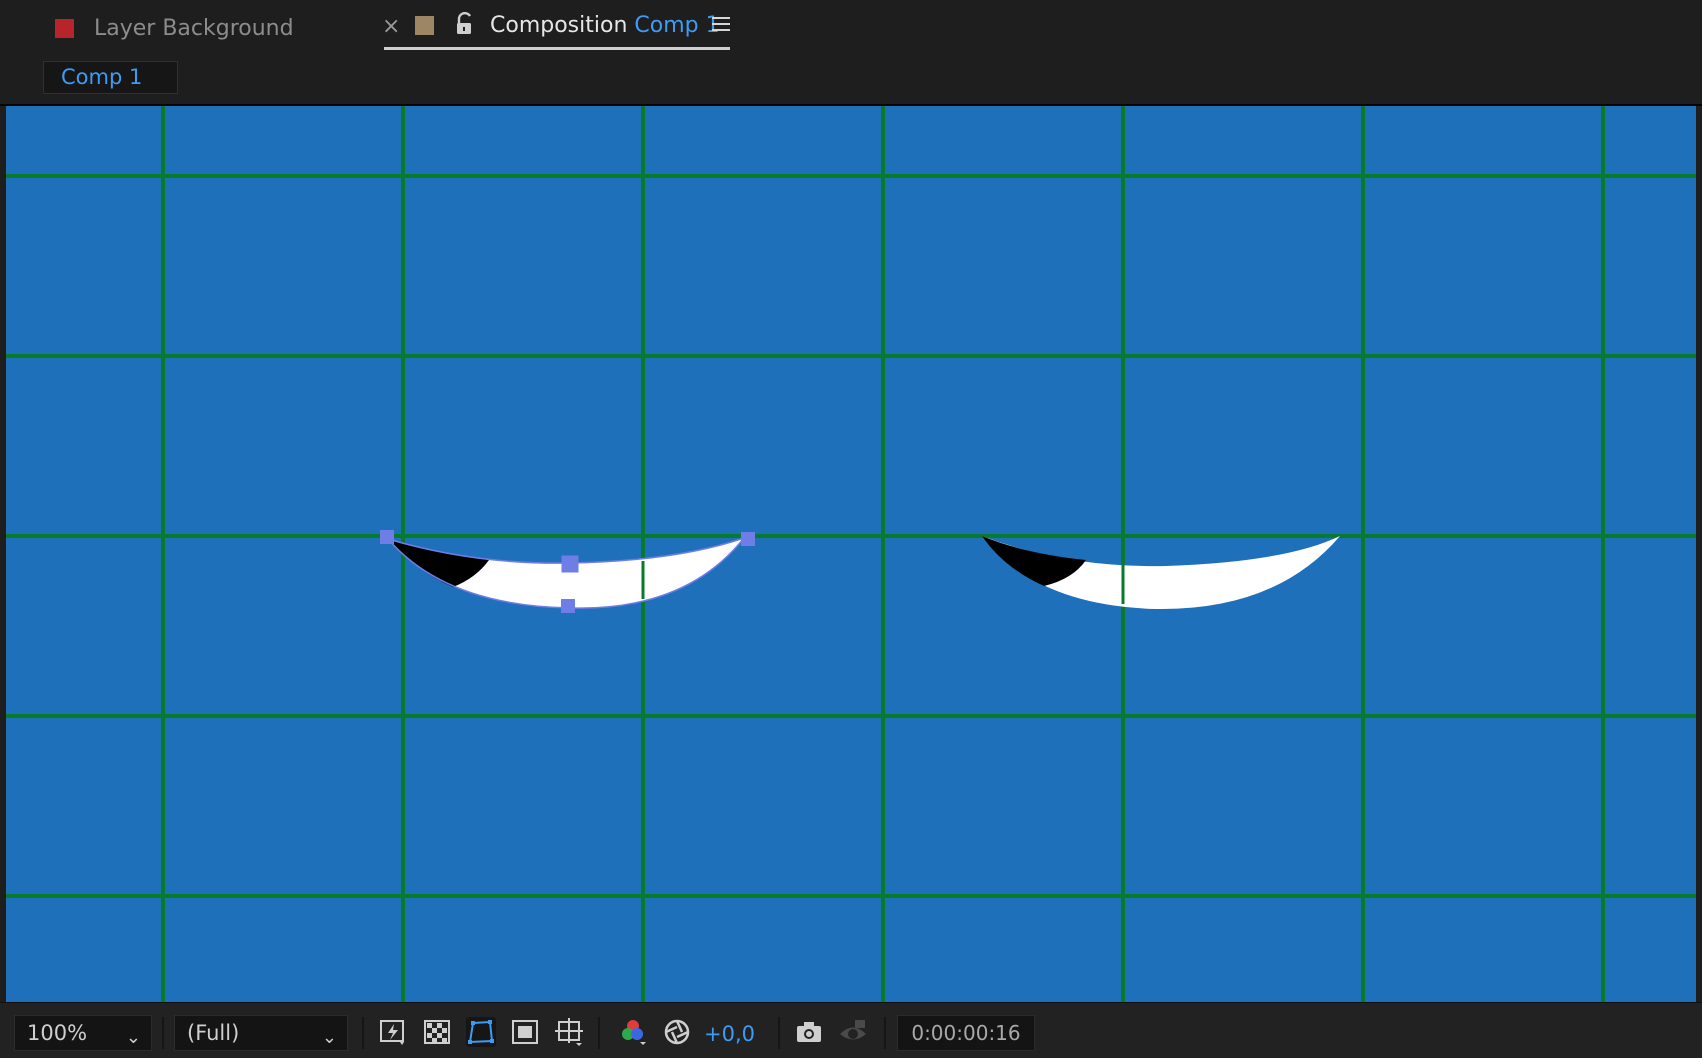  I want to click on close-tab-icon: ×, so click(391, 26).